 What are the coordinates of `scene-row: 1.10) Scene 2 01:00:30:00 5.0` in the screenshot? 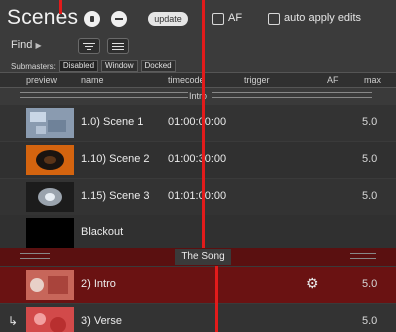 It's located at (198, 160).